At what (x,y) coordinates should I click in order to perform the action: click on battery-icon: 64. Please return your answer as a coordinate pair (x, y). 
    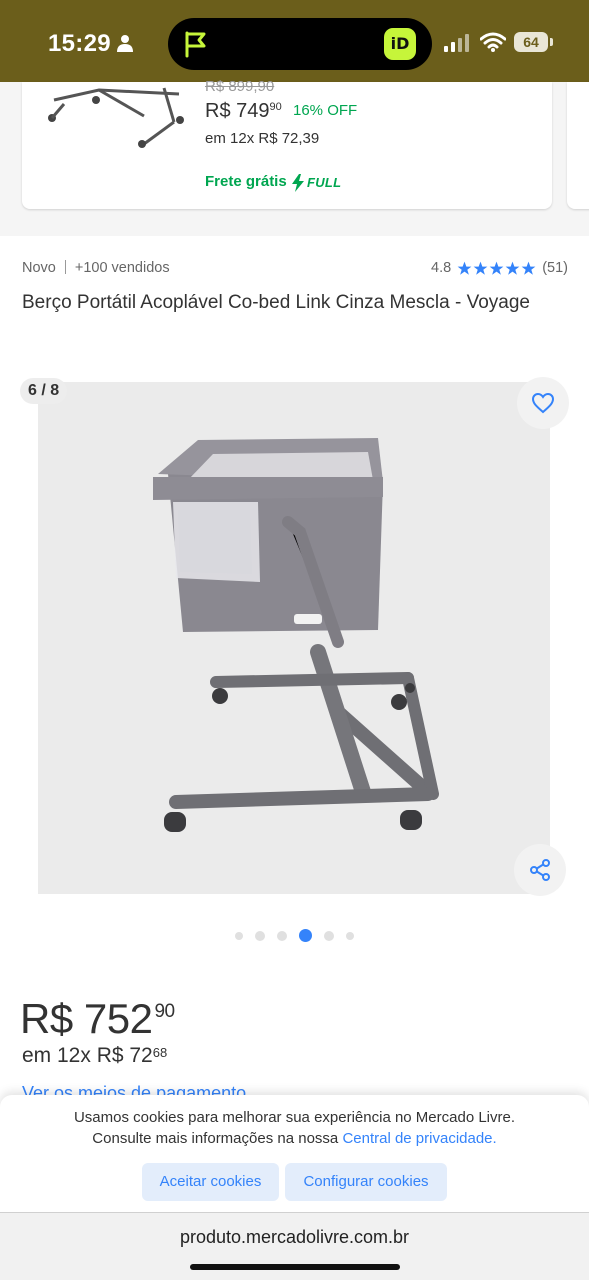
    Looking at the image, I should click on (534, 42).